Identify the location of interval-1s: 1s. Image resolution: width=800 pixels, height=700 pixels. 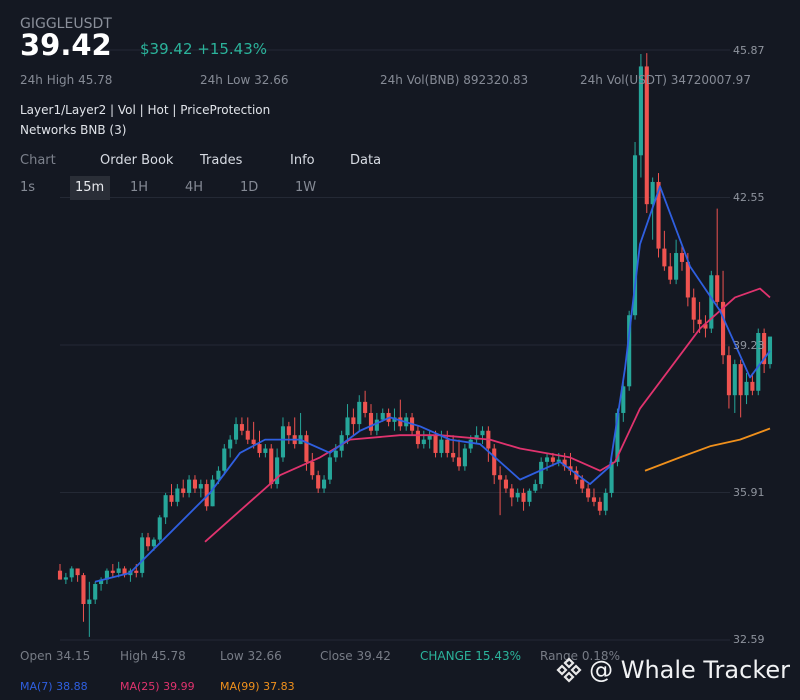
(27, 188).